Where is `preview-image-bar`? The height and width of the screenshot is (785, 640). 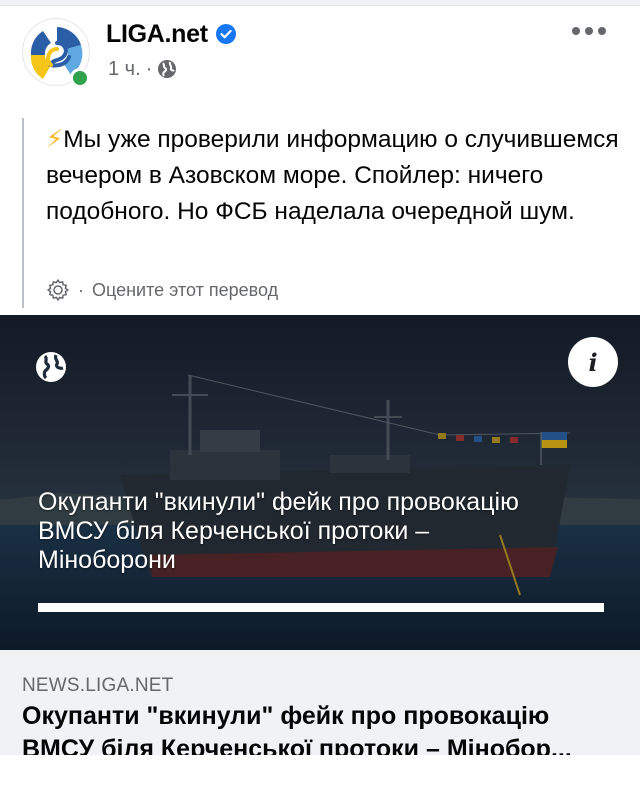
preview-image-bar is located at coordinates (321, 607).